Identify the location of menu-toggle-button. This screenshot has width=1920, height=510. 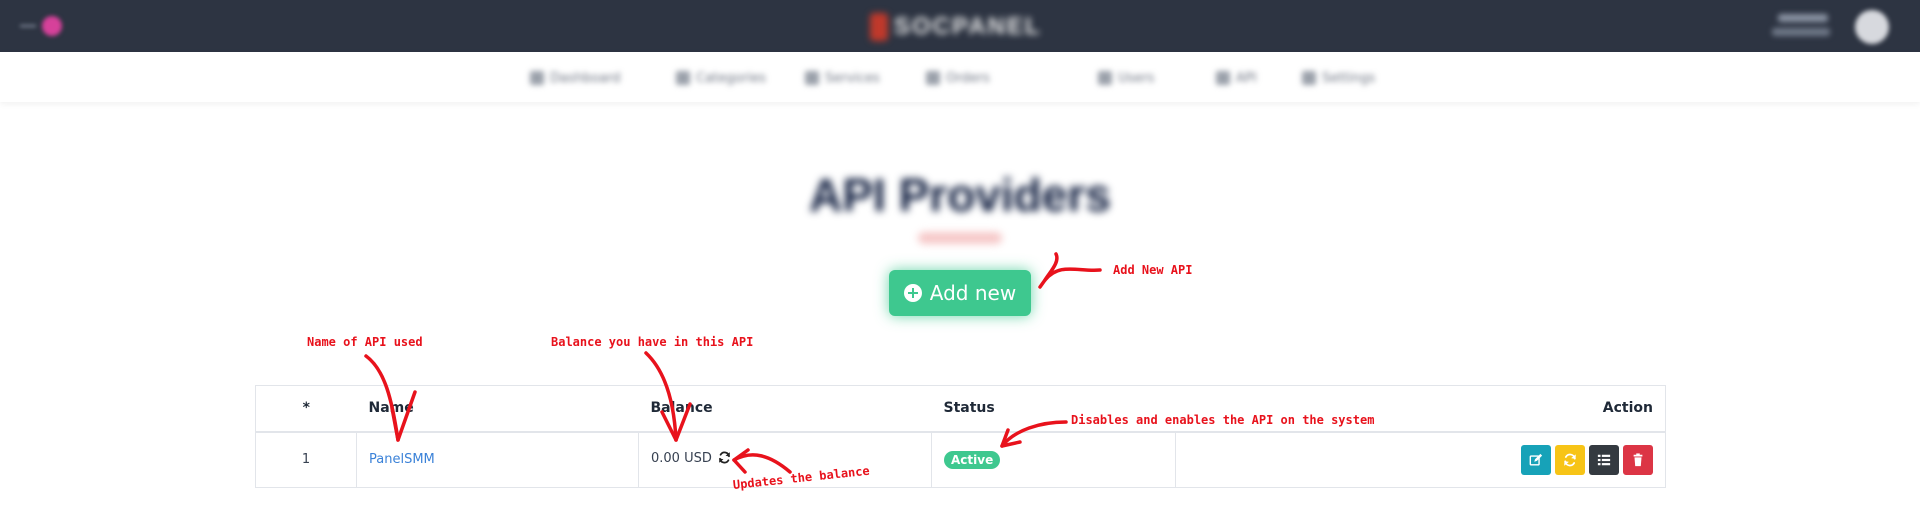
(43, 26).